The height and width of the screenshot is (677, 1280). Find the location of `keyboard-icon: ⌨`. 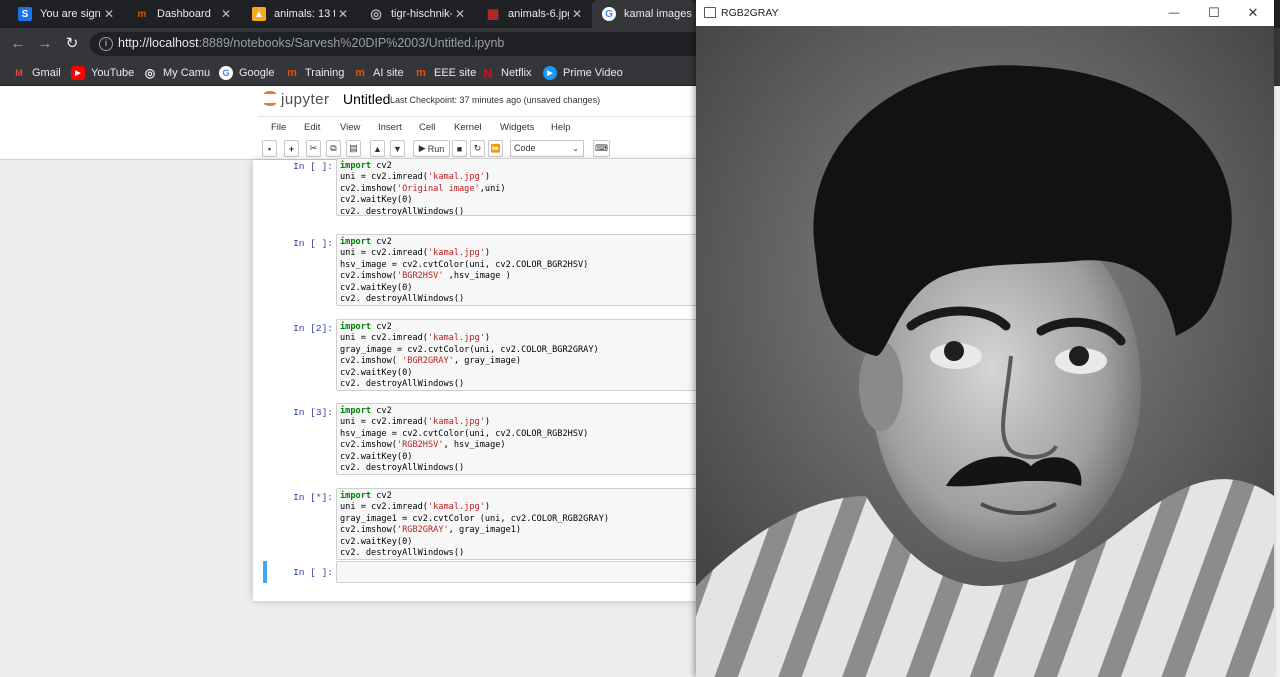

keyboard-icon: ⌨ is located at coordinates (601, 148).